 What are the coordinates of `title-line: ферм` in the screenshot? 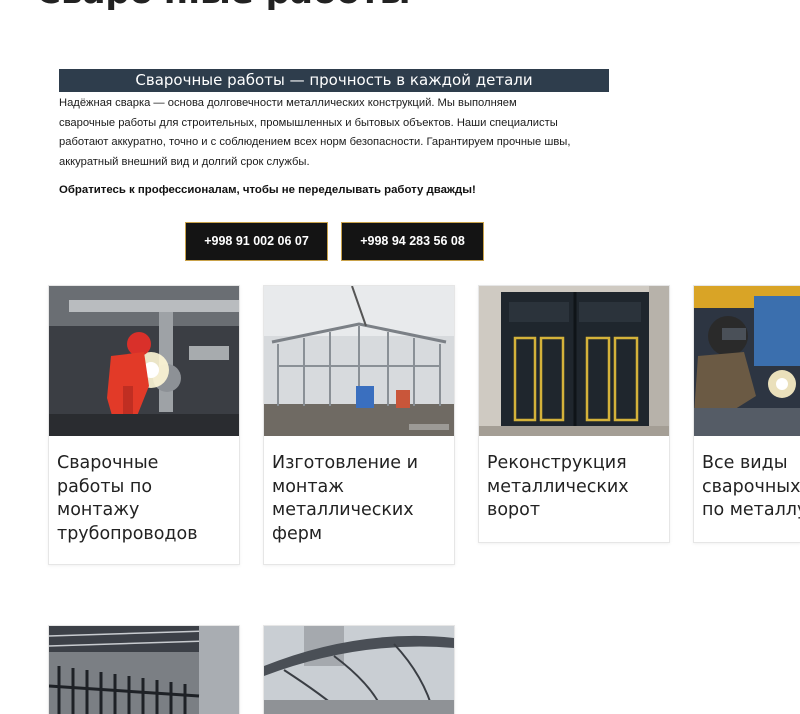 It's located at (297, 533).